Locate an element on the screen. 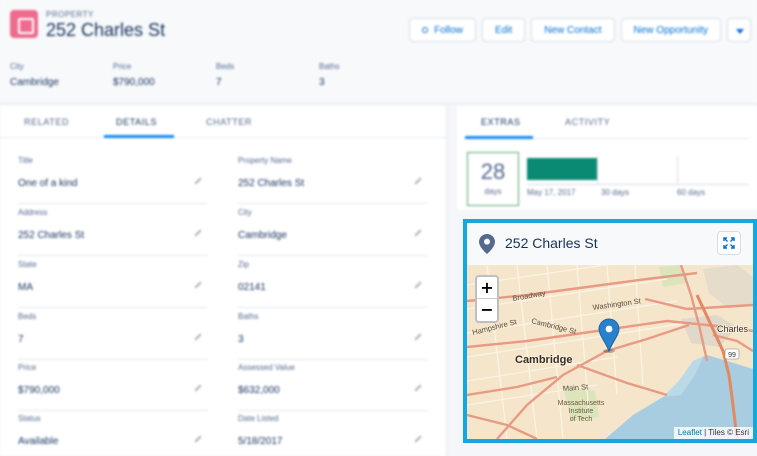  field-city: City Cambridge is located at coordinates (333, 232).